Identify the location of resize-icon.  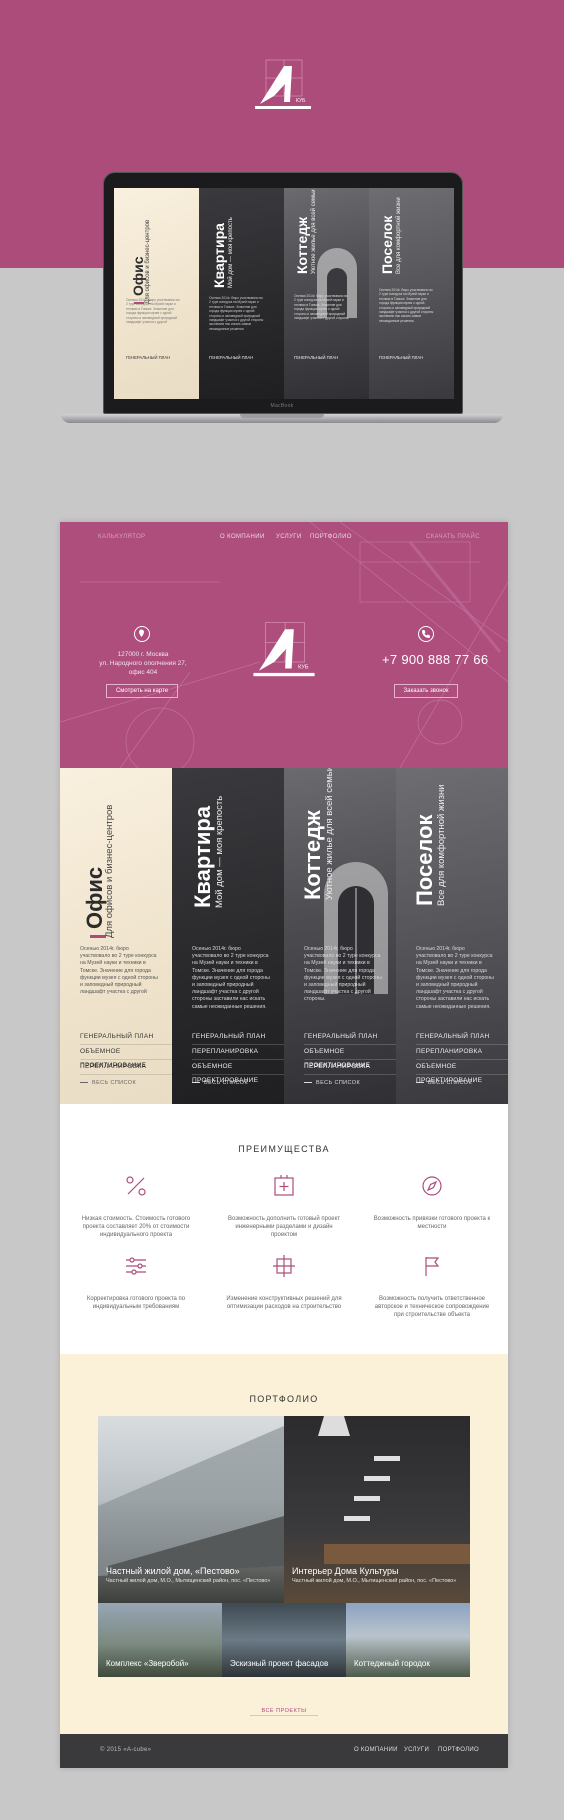
(284, 1266).